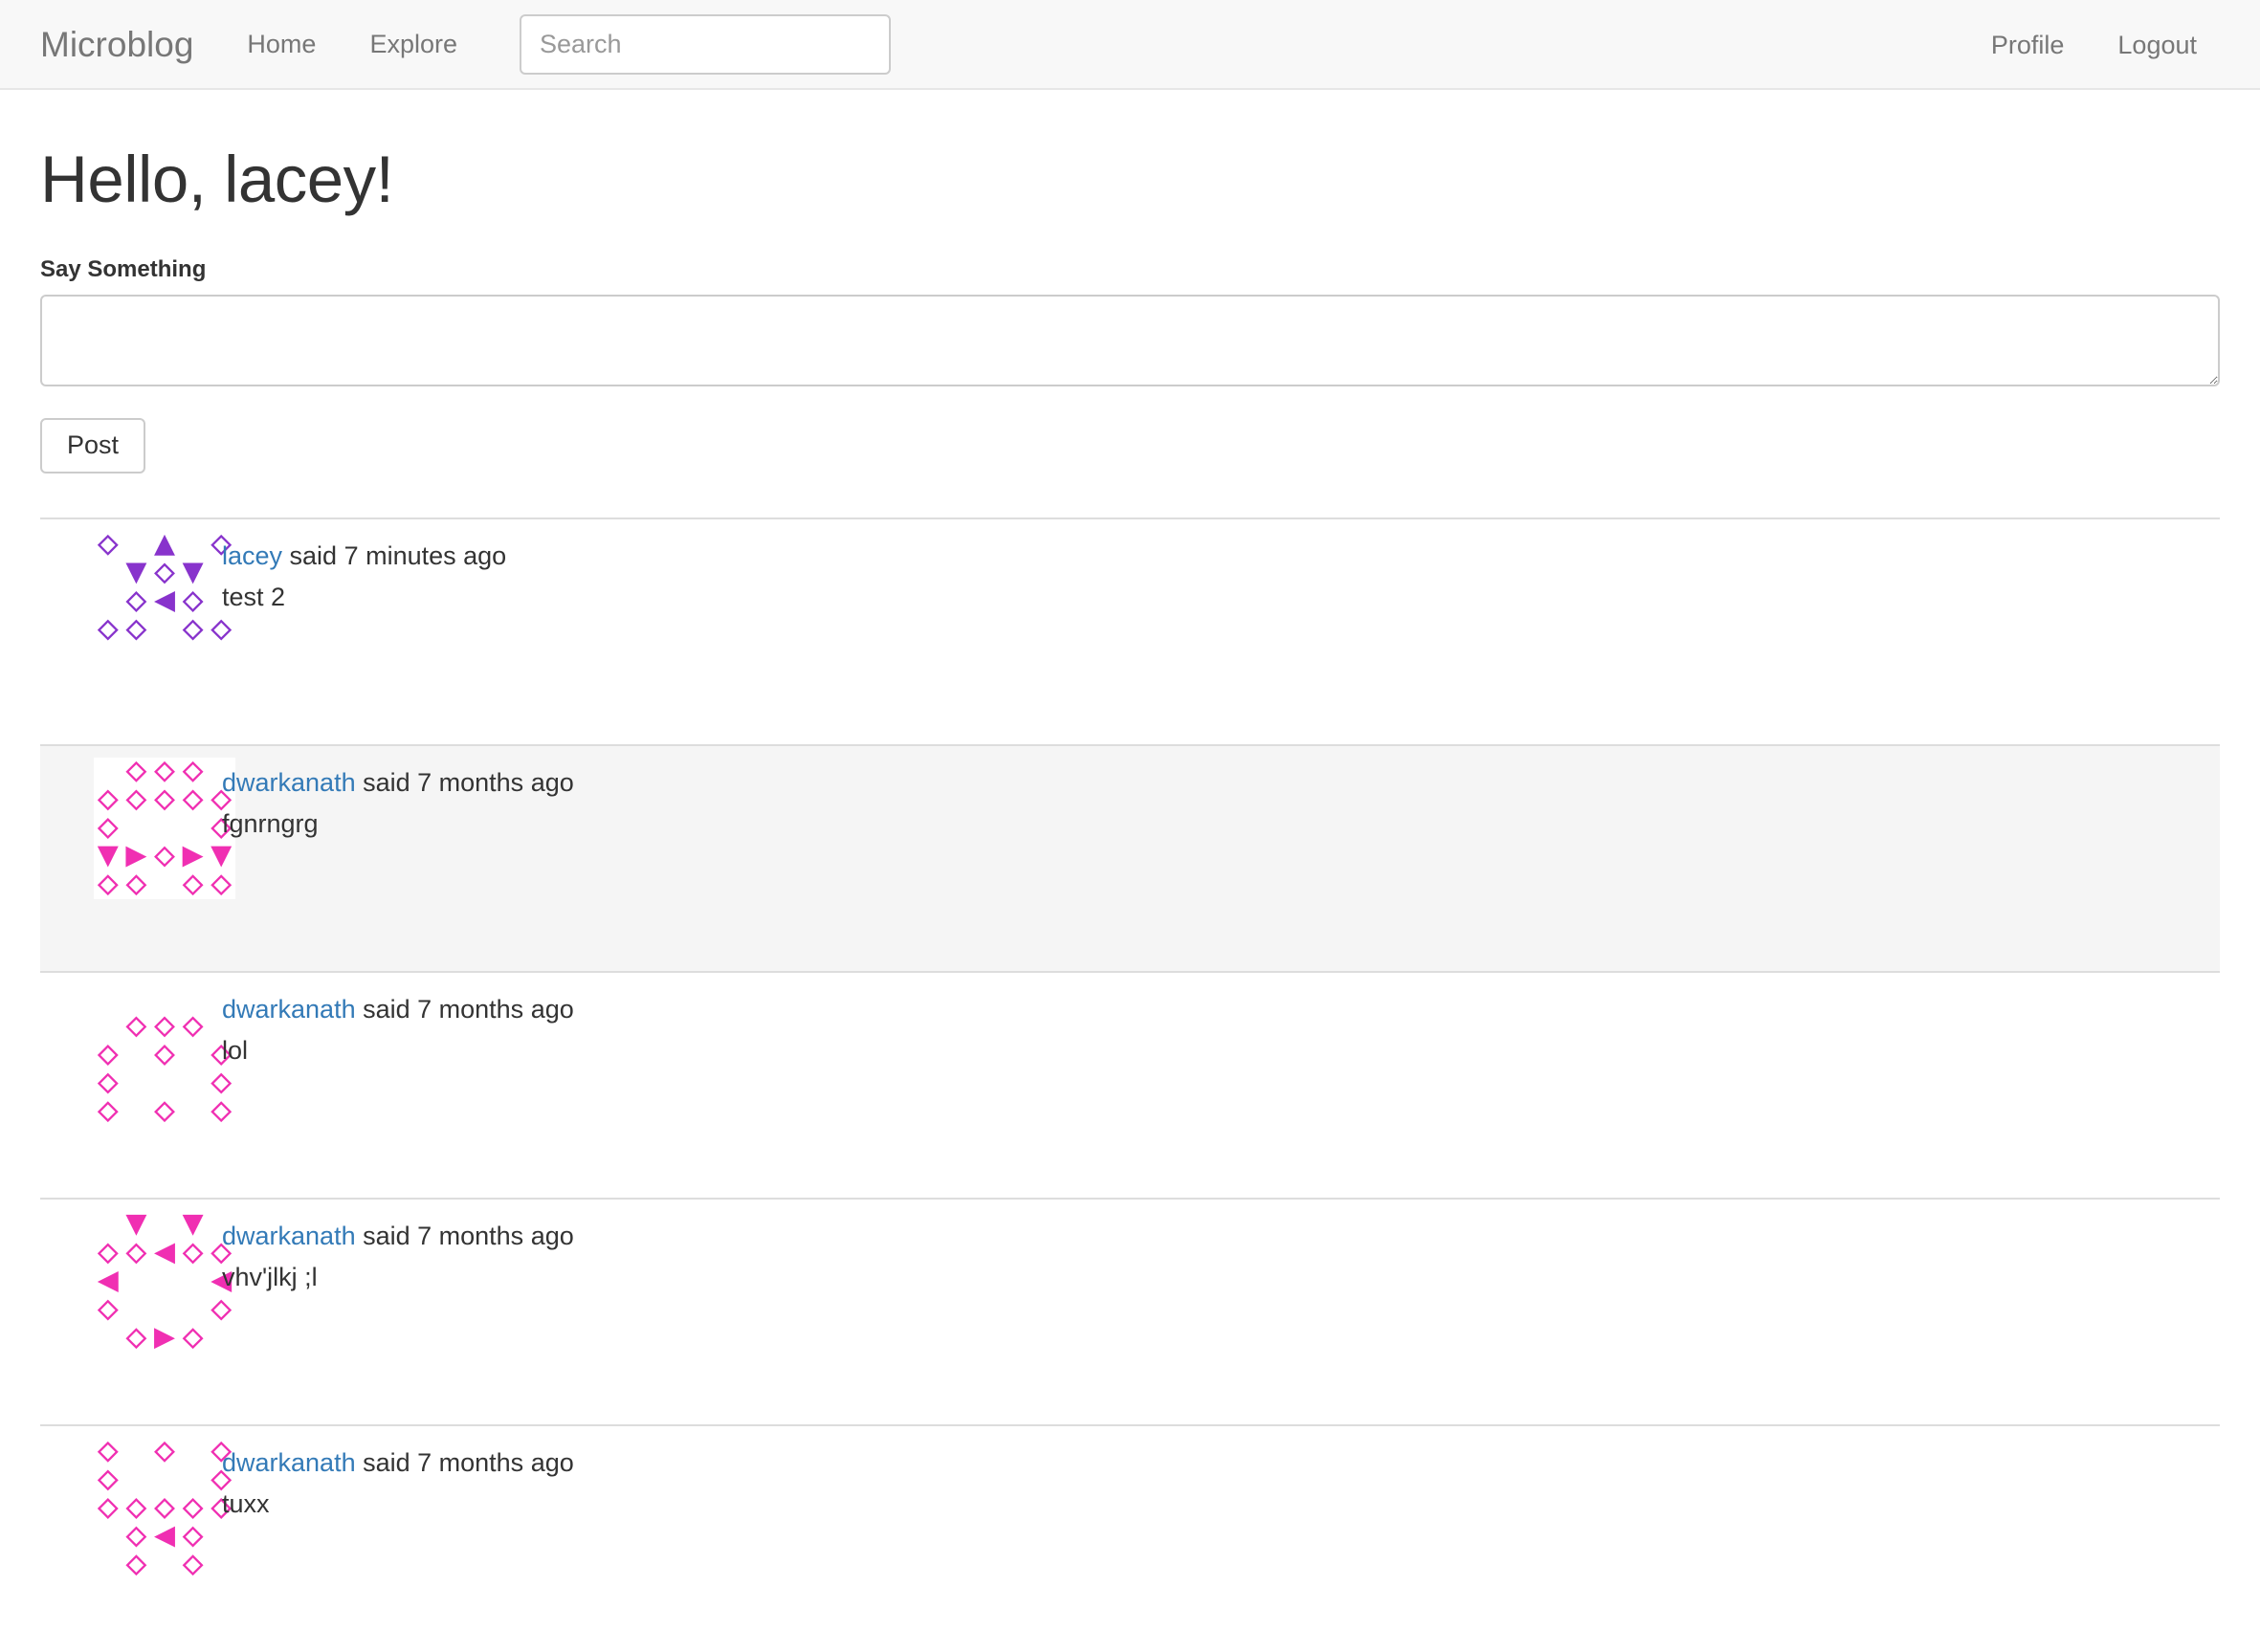 This screenshot has width=2260, height=1652. What do you see at coordinates (2028, 45) in the screenshot?
I see `nav-link-profile: Profile` at bounding box center [2028, 45].